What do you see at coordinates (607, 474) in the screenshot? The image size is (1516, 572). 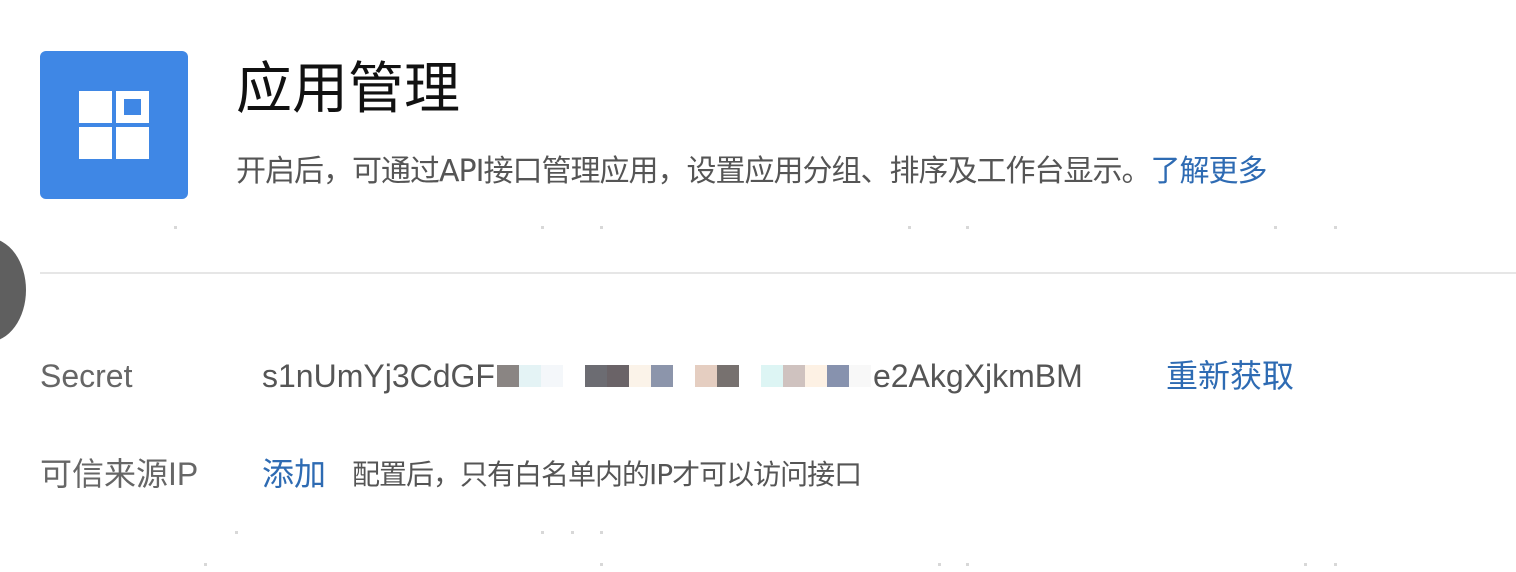 I see `trusted-ip-hint: 配置后，只有白名单内的IP才可以访问接口` at bounding box center [607, 474].